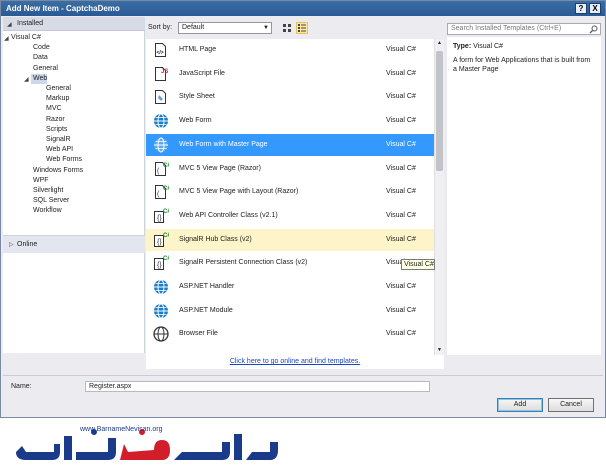  What do you see at coordinates (290, 334) in the screenshot?
I see `template-row: Browser File Visual C#` at bounding box center [290, 334].